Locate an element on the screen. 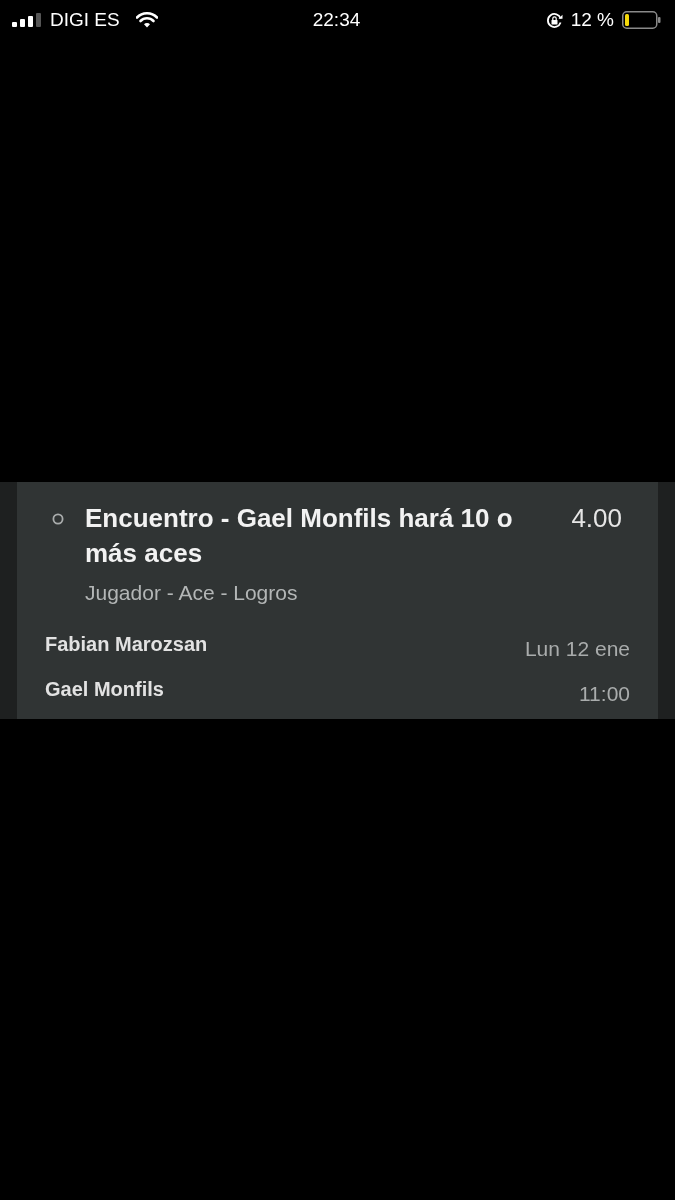 The image size is (675, 1200). bet-title: Encuentro - Gael Monfils hará 10 o más aces is located at coordinates (299, 535).